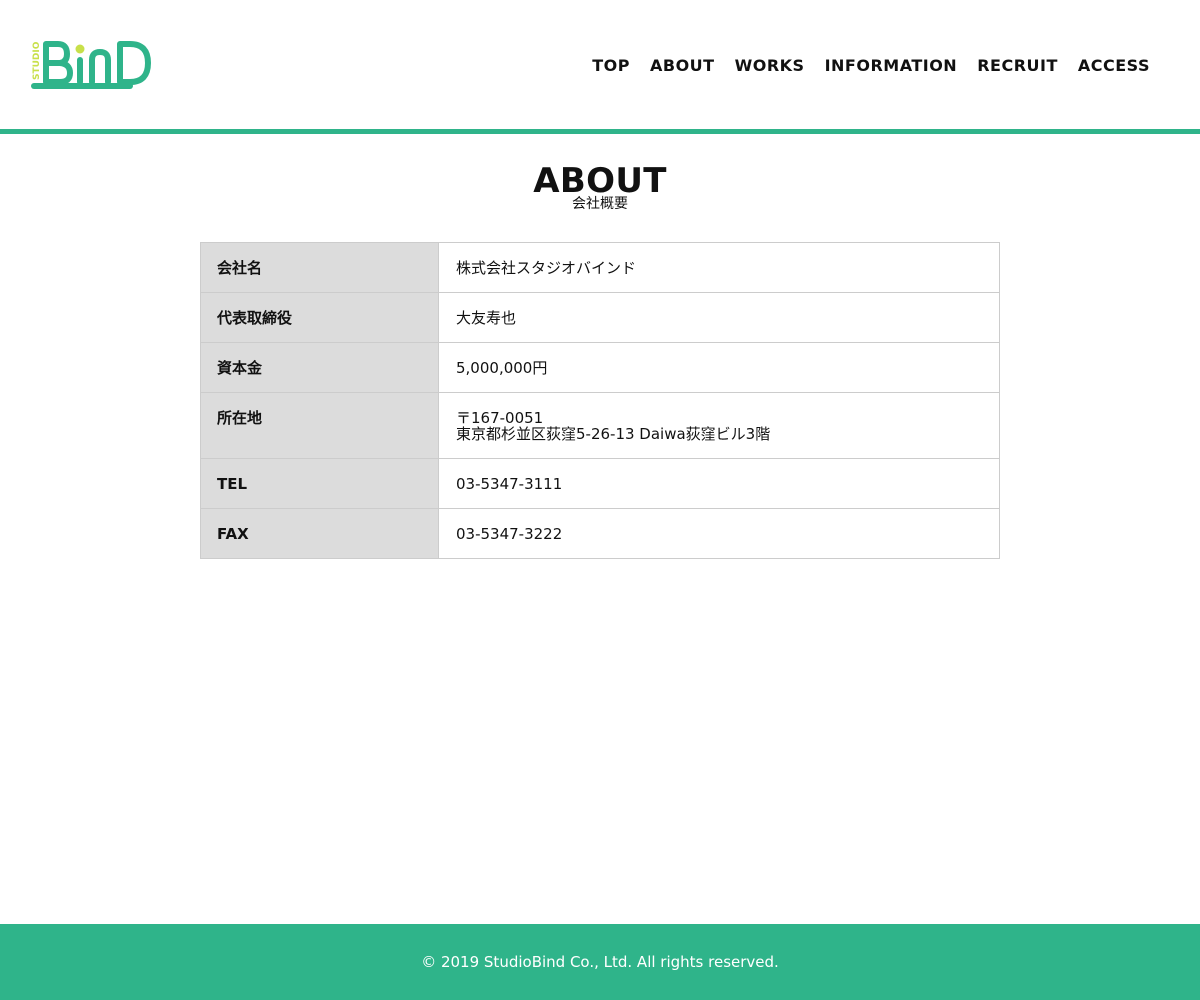 The height and width of the screenshot is (1000, 1200). I want to click on representative-value: 大友寿也, so click(486, 318).